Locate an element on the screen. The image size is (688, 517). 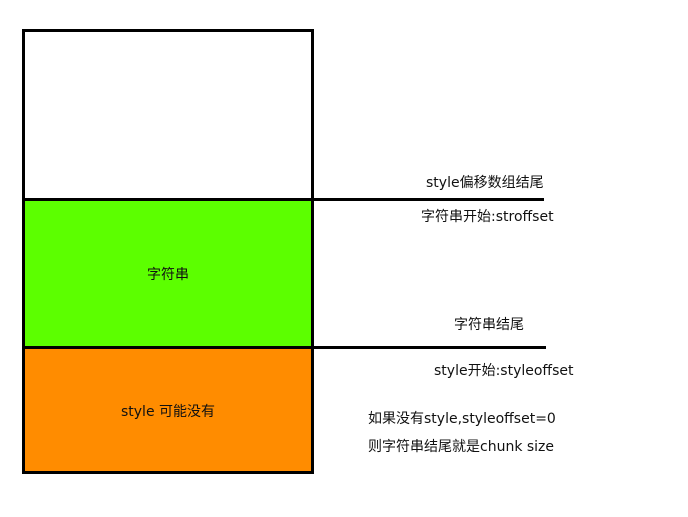
divider-style-start is located at coordinates (284, 347).